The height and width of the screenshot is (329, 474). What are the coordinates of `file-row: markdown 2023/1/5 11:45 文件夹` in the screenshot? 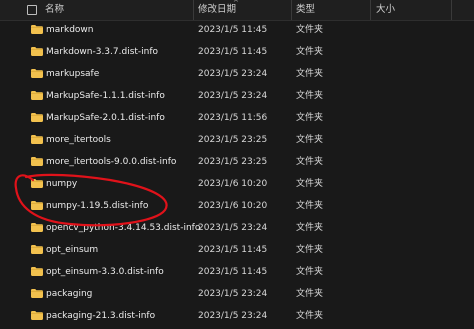 It's located at (237, 30).